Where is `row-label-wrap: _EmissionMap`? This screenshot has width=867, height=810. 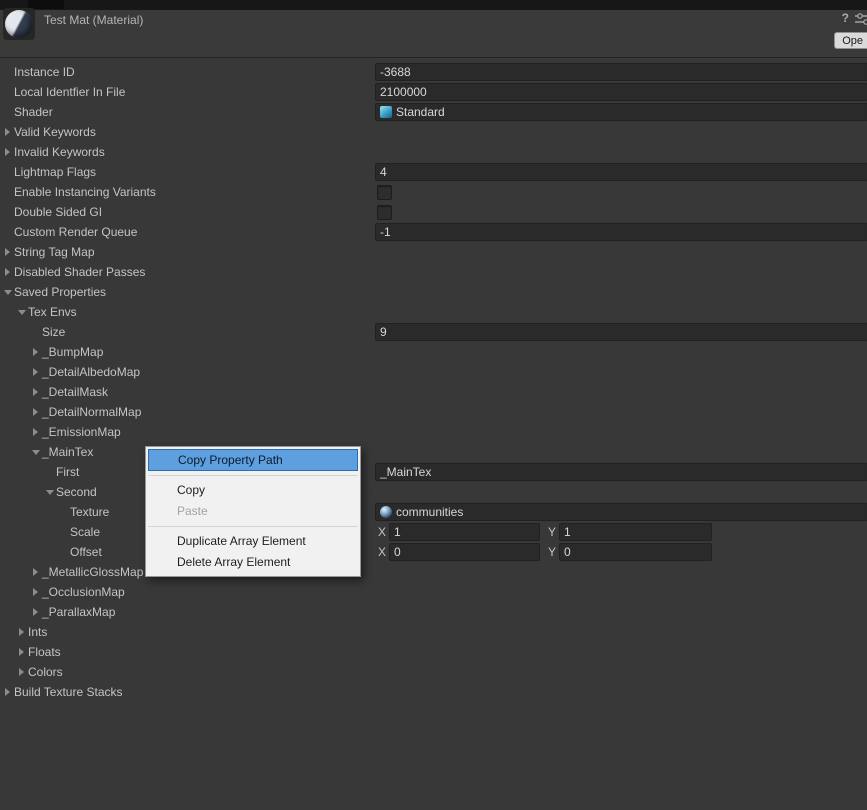 row-label-wrap: _EmissionMap is located at coordinates (60, 432).